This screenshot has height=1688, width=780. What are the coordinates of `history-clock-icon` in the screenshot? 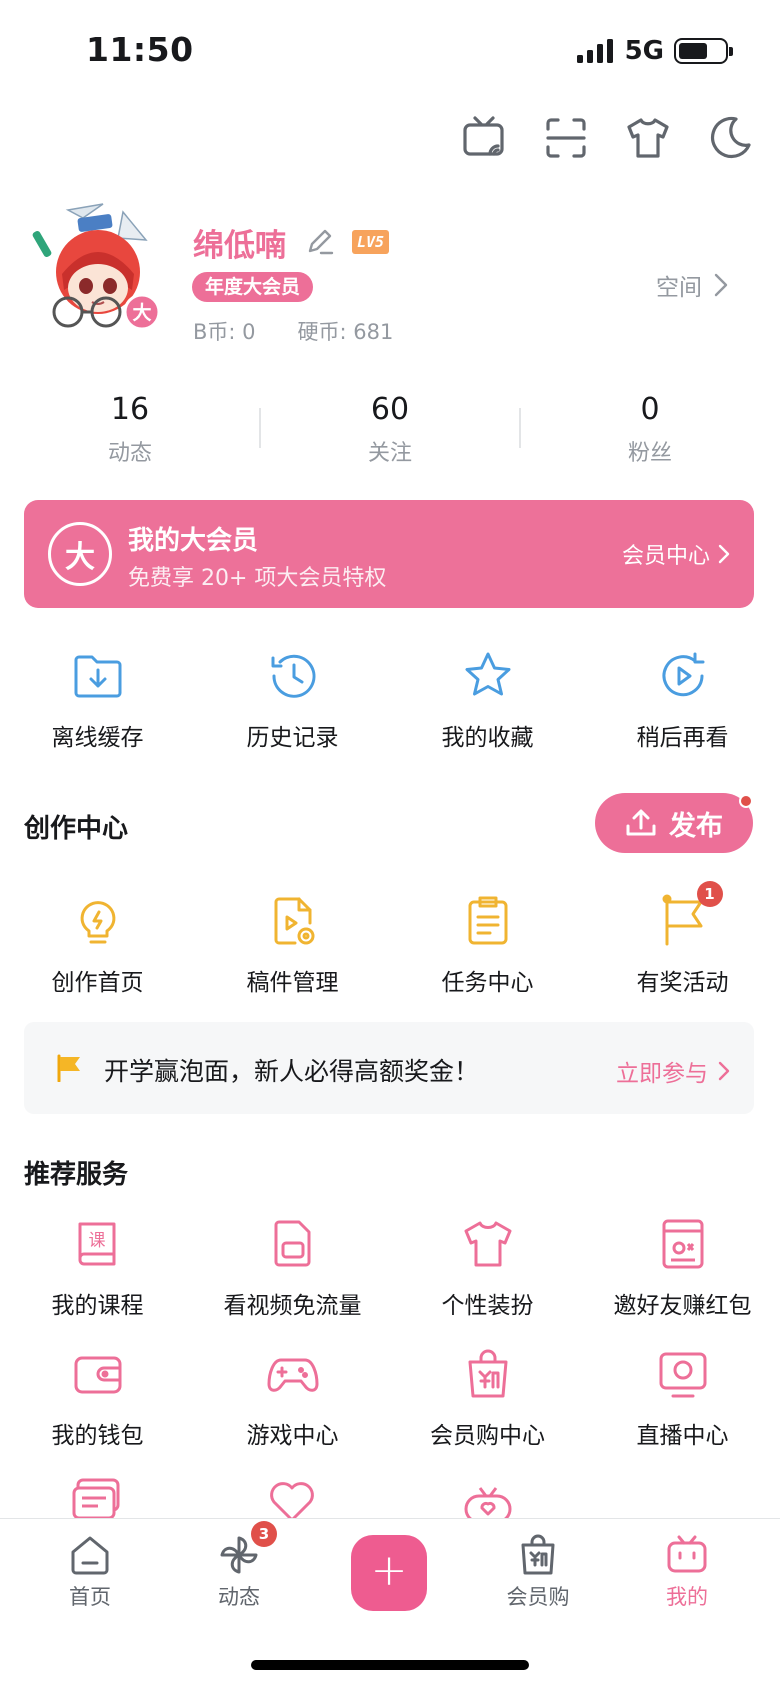 It's located at (293, 676).